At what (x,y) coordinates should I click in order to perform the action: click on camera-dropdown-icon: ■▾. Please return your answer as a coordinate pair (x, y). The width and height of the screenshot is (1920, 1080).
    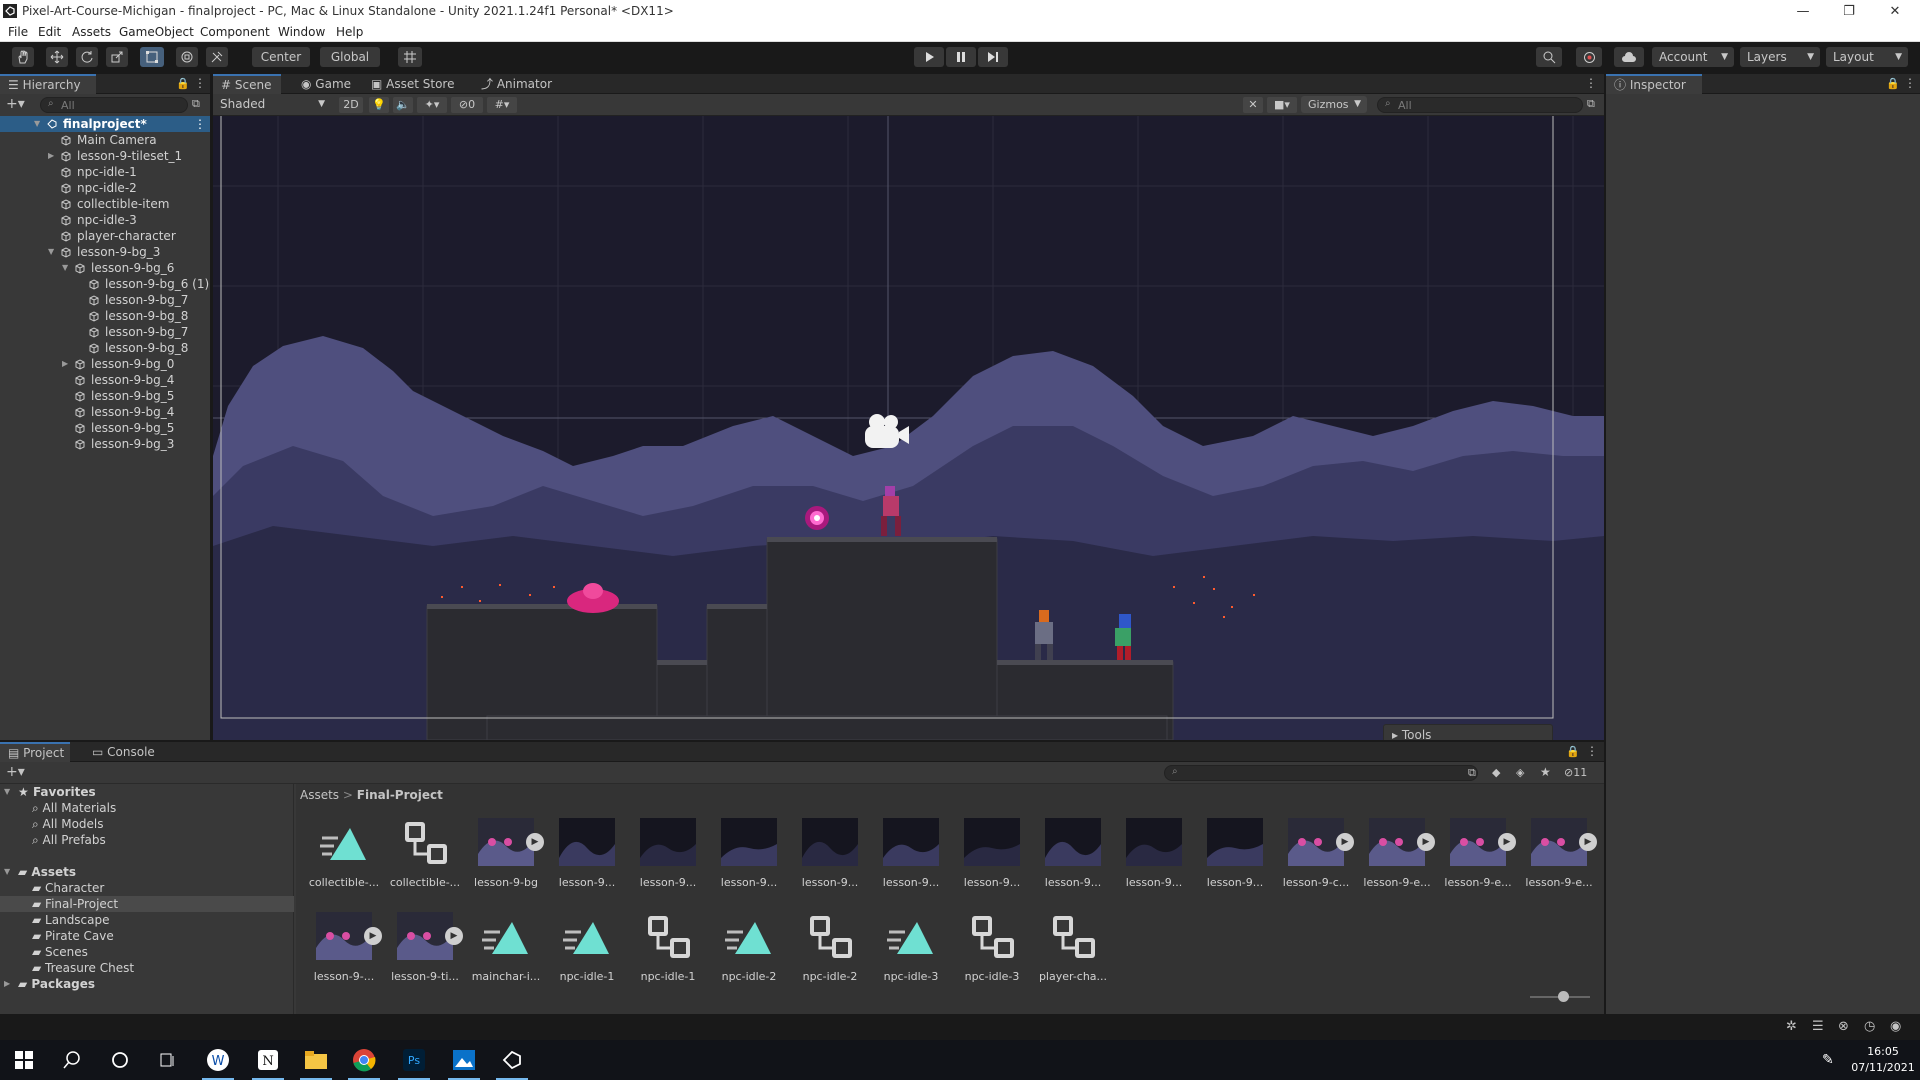
    Looking at the image, I should click on (1282, 105).